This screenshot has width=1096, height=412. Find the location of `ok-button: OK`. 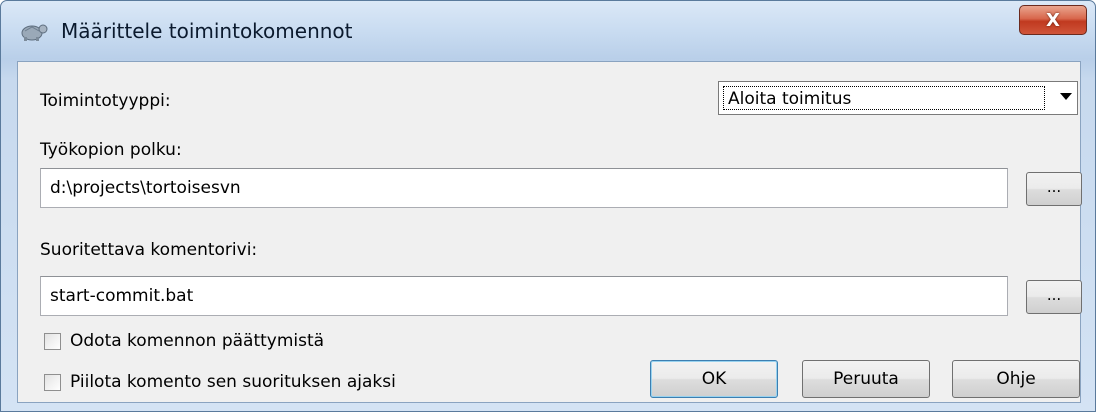

ok-button: OK is located at coordinates (714, 379).